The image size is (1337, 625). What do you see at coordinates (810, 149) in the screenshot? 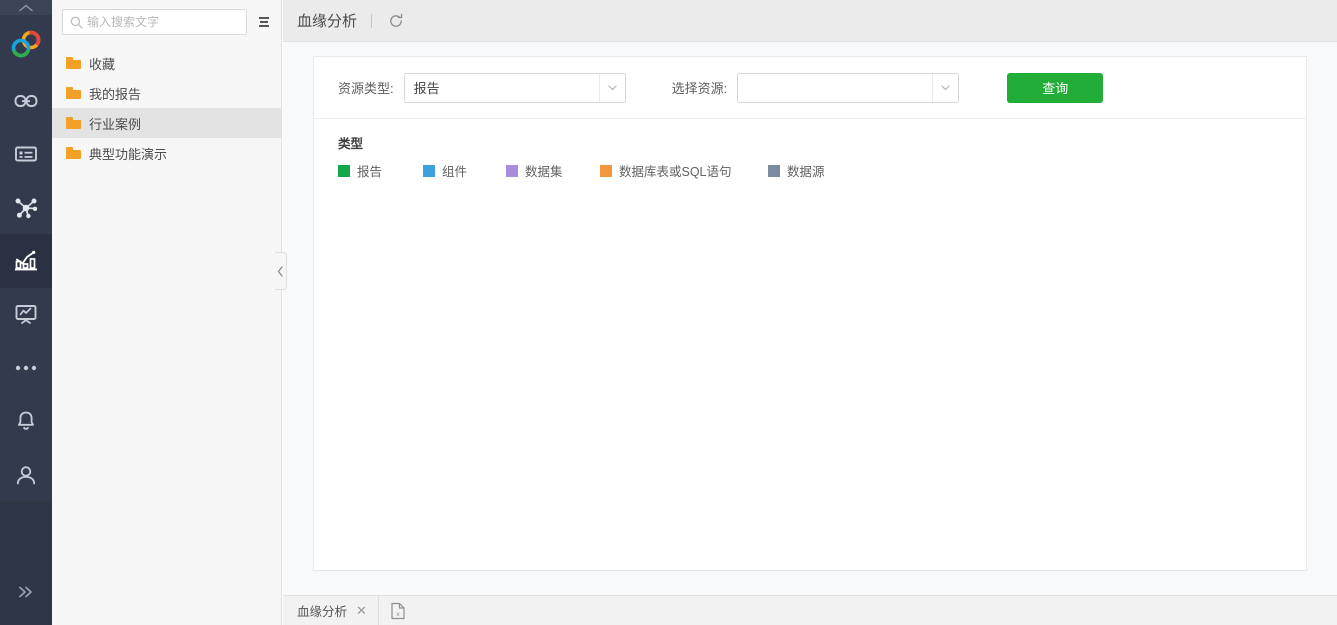
I see `legend-block: 类型 报告 组件 数据集 数据库表或SQL语句 数据源` at bounding box center [810, 149].